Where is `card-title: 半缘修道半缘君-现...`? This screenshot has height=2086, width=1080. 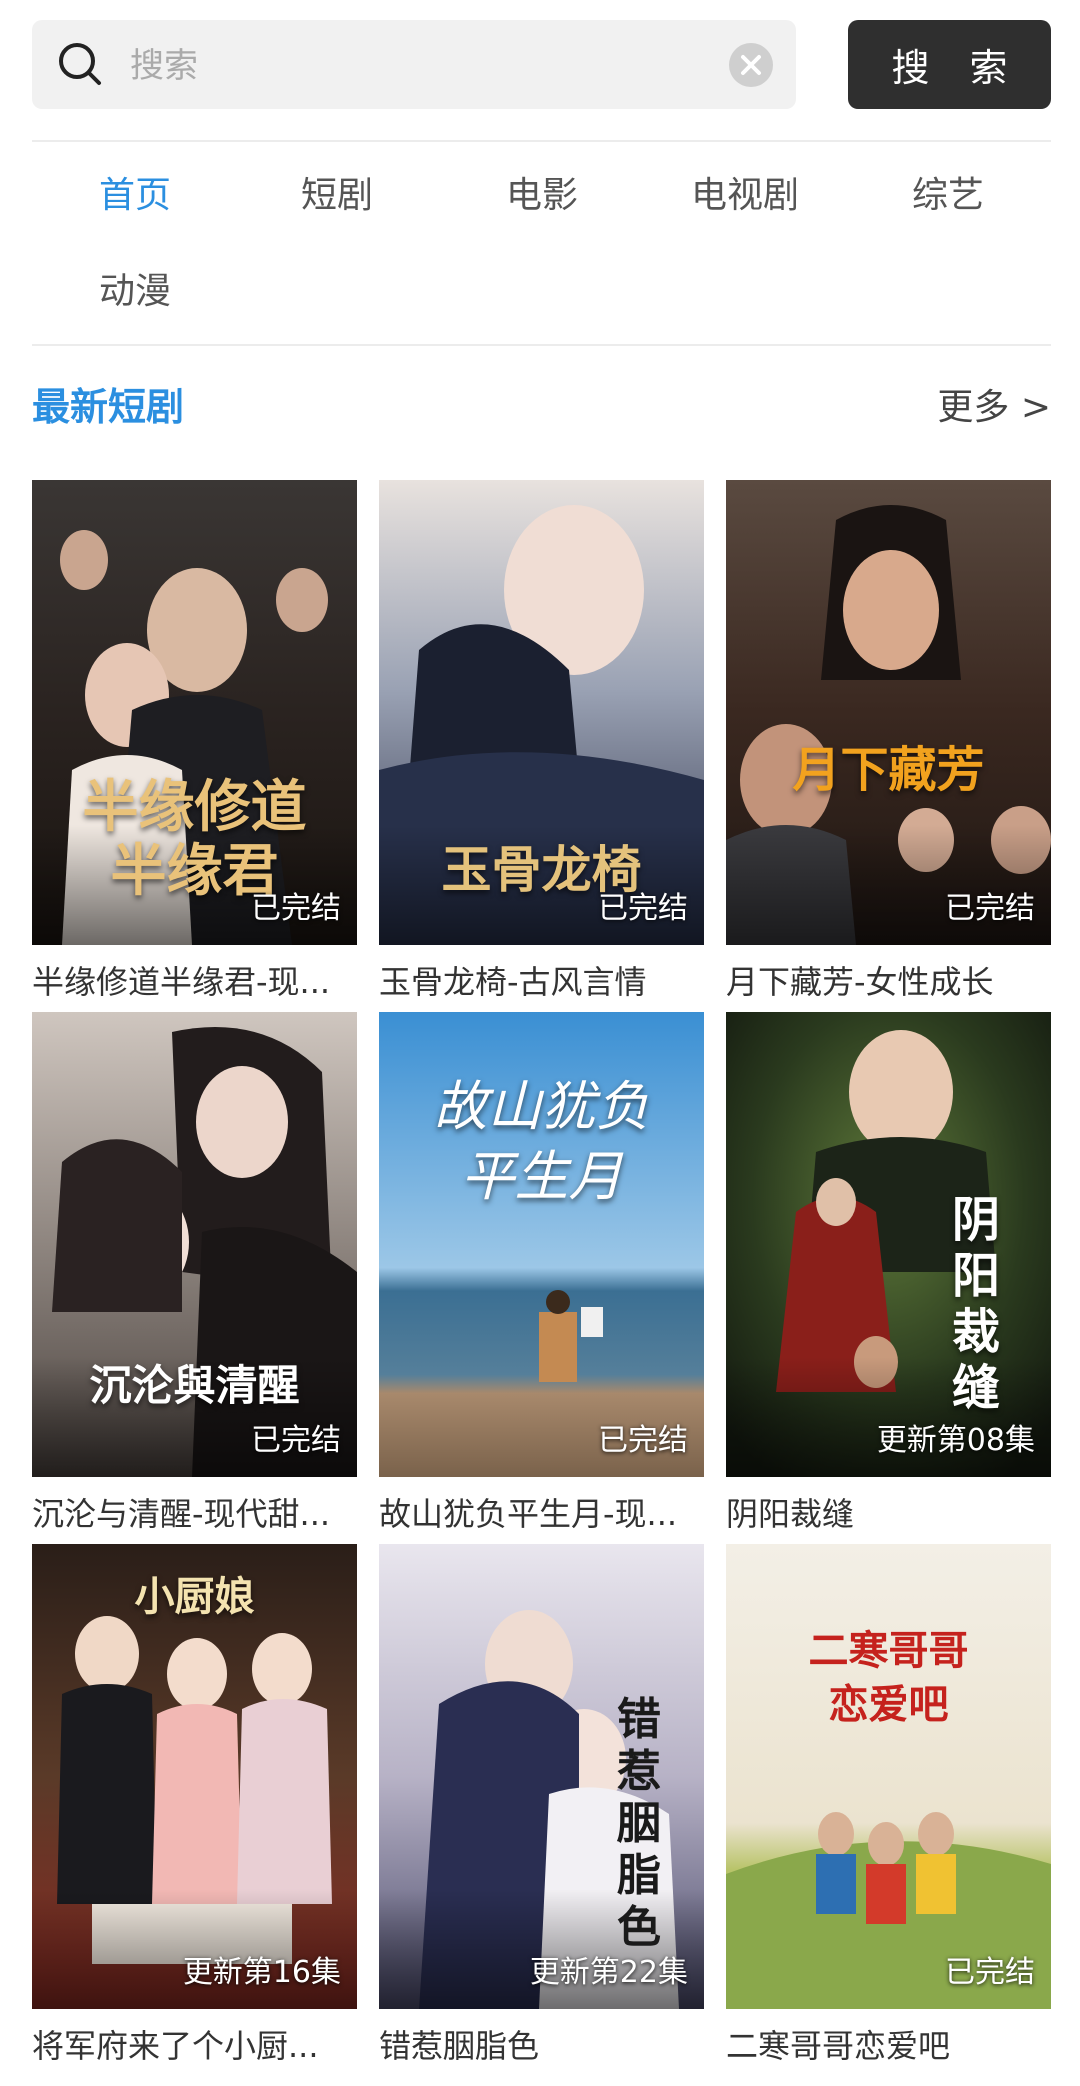 card-title: 半缘修道半缘君-现... is located at coordinates (194, 980).